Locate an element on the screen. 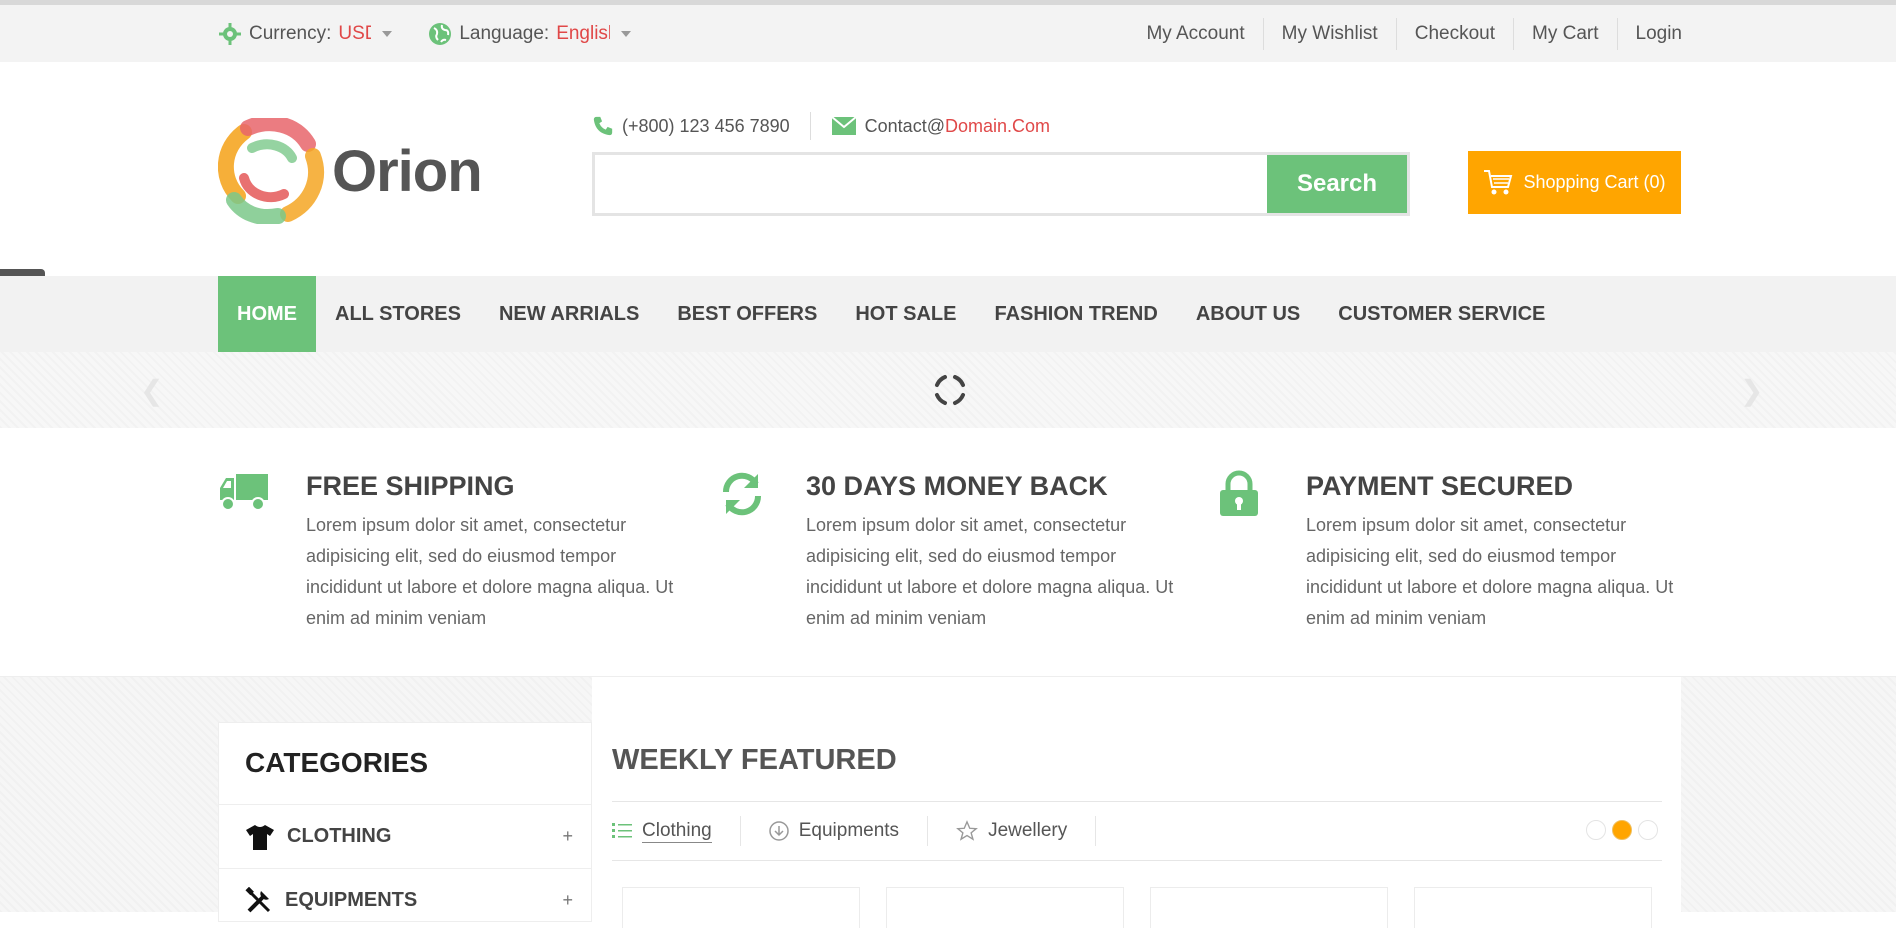 Image resolution: width=1896 pixels, height=932 pixels. nav-hot-sale: HOT SALE is located at coordinates (905, 314).